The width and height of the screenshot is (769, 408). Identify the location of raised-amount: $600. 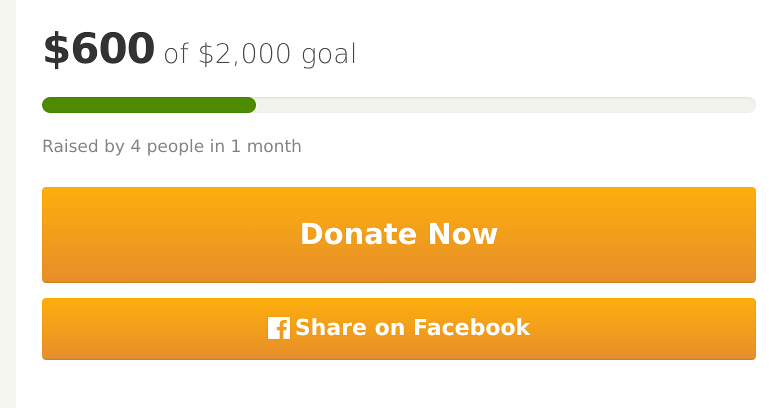
(98, 48).